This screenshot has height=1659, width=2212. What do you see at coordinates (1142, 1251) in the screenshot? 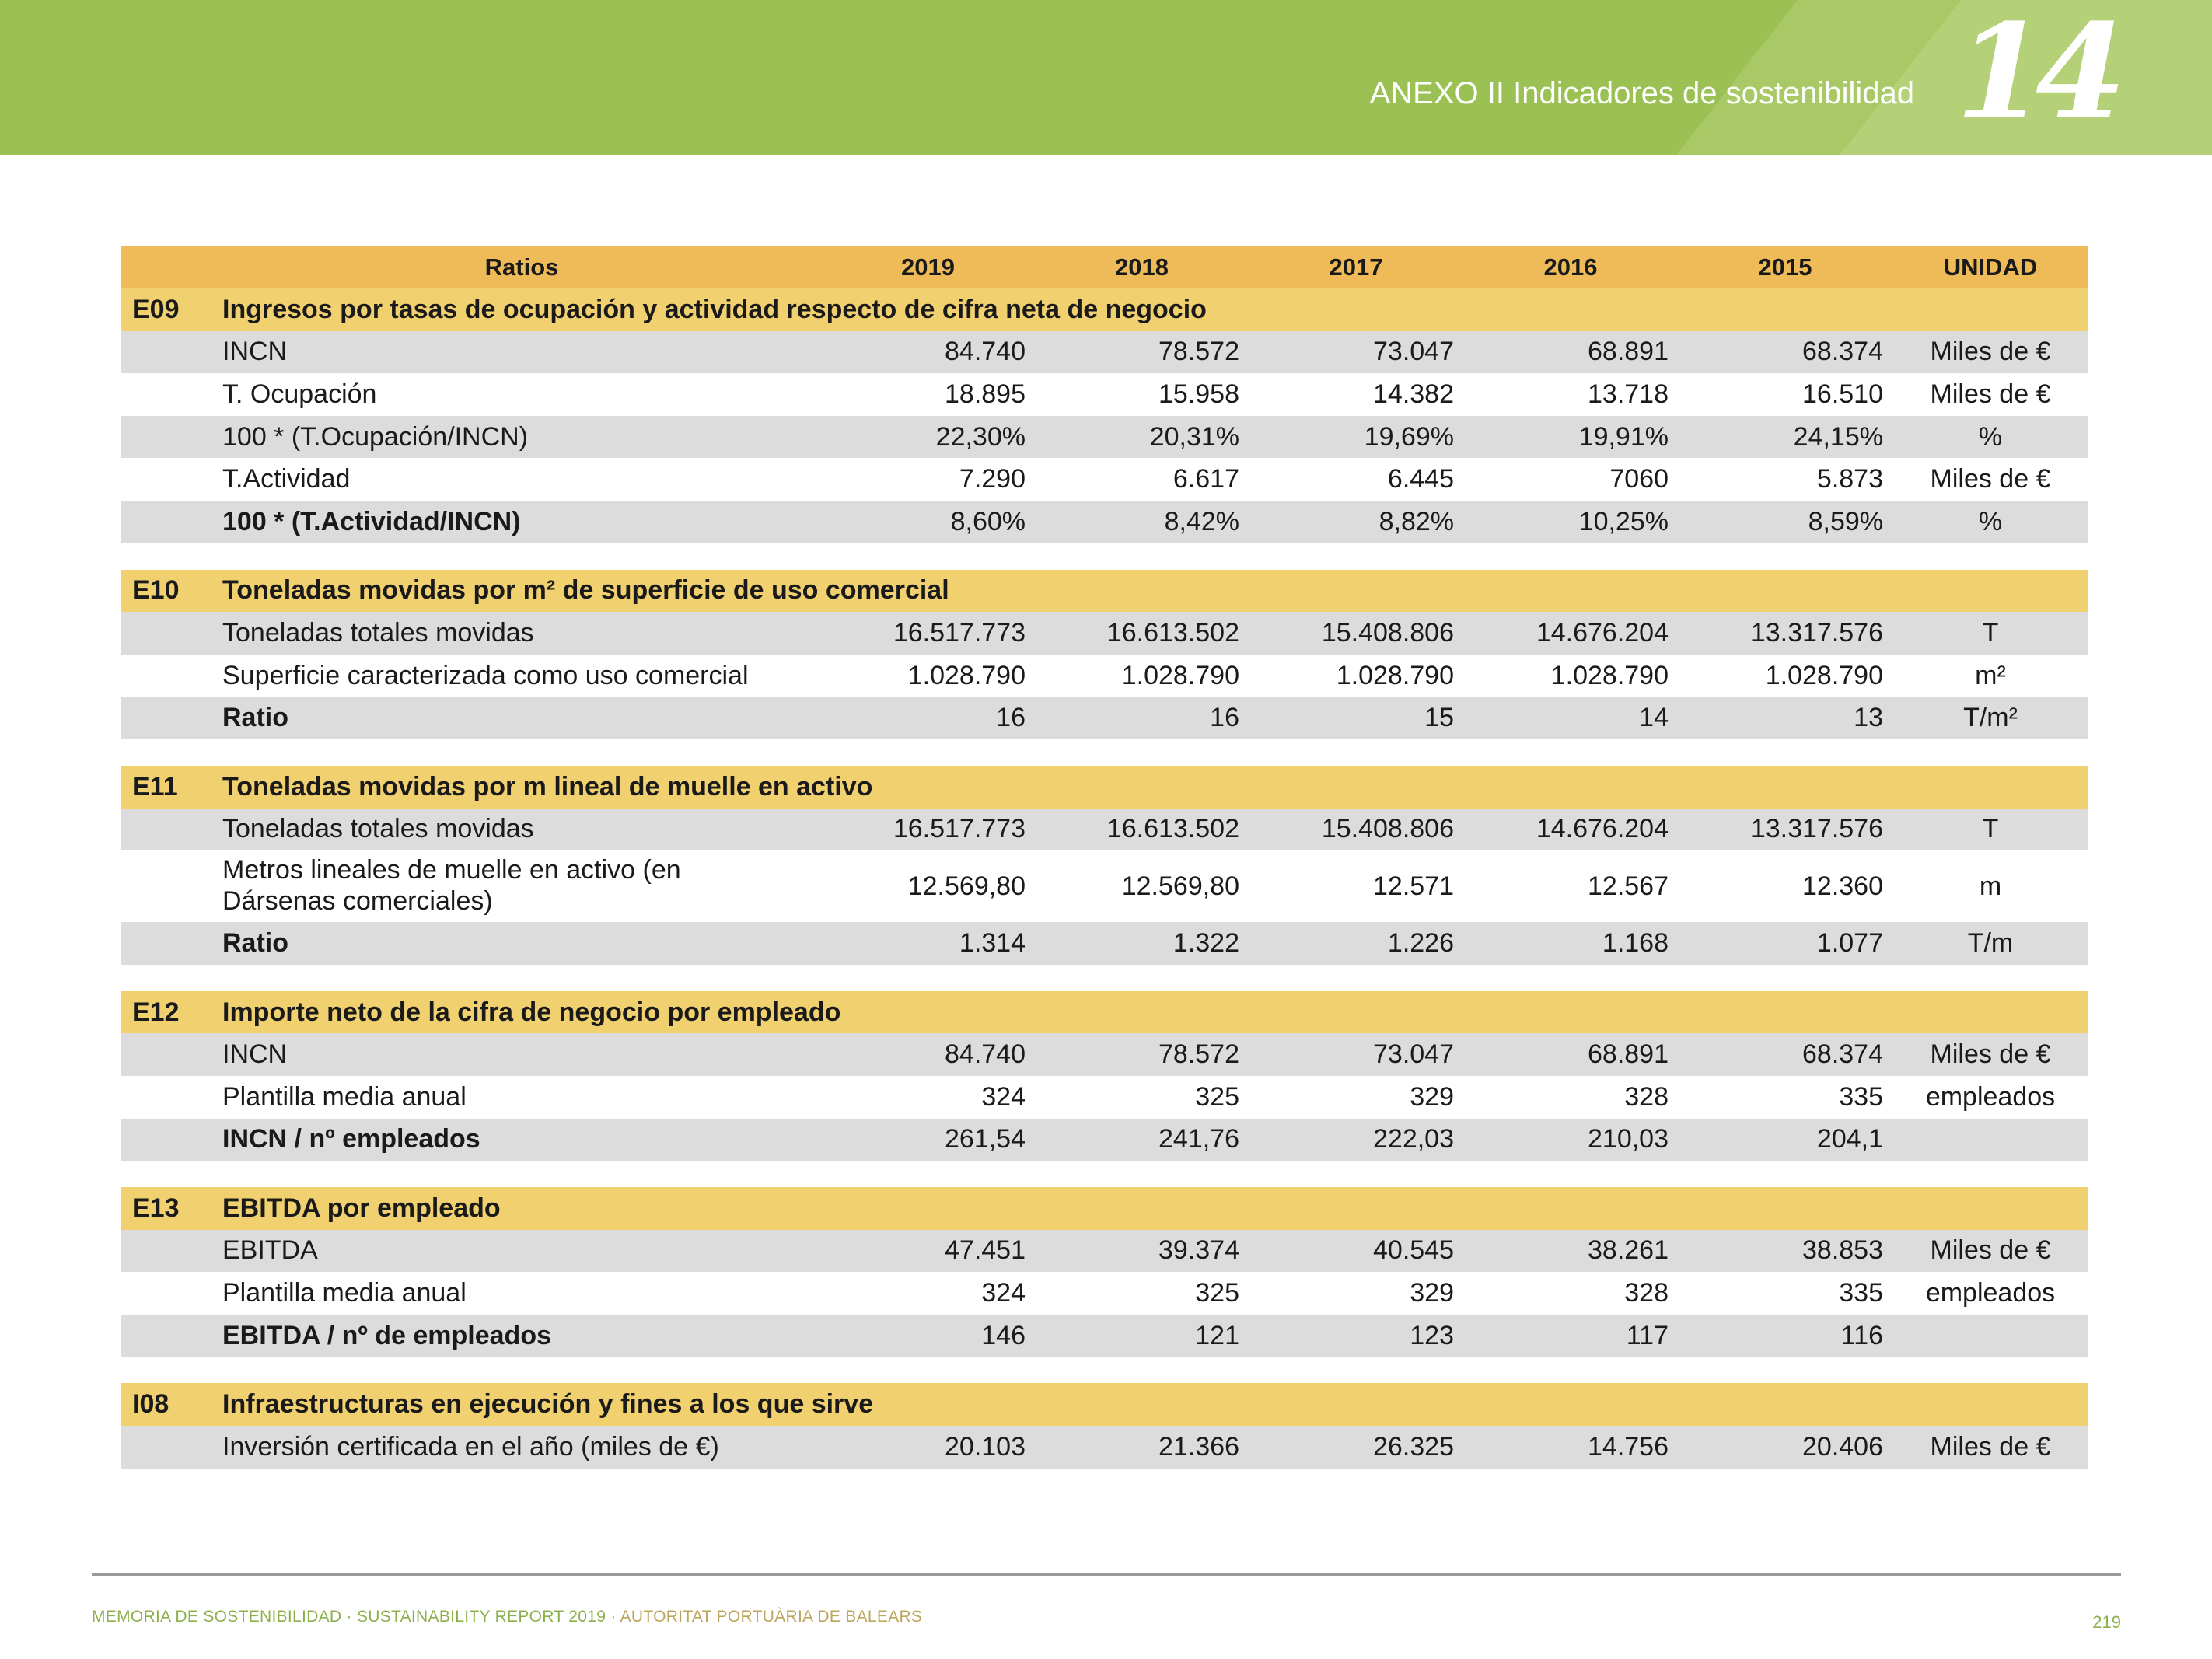
I see `value-cell: 39.374` at bounding box center [1142, 1251].